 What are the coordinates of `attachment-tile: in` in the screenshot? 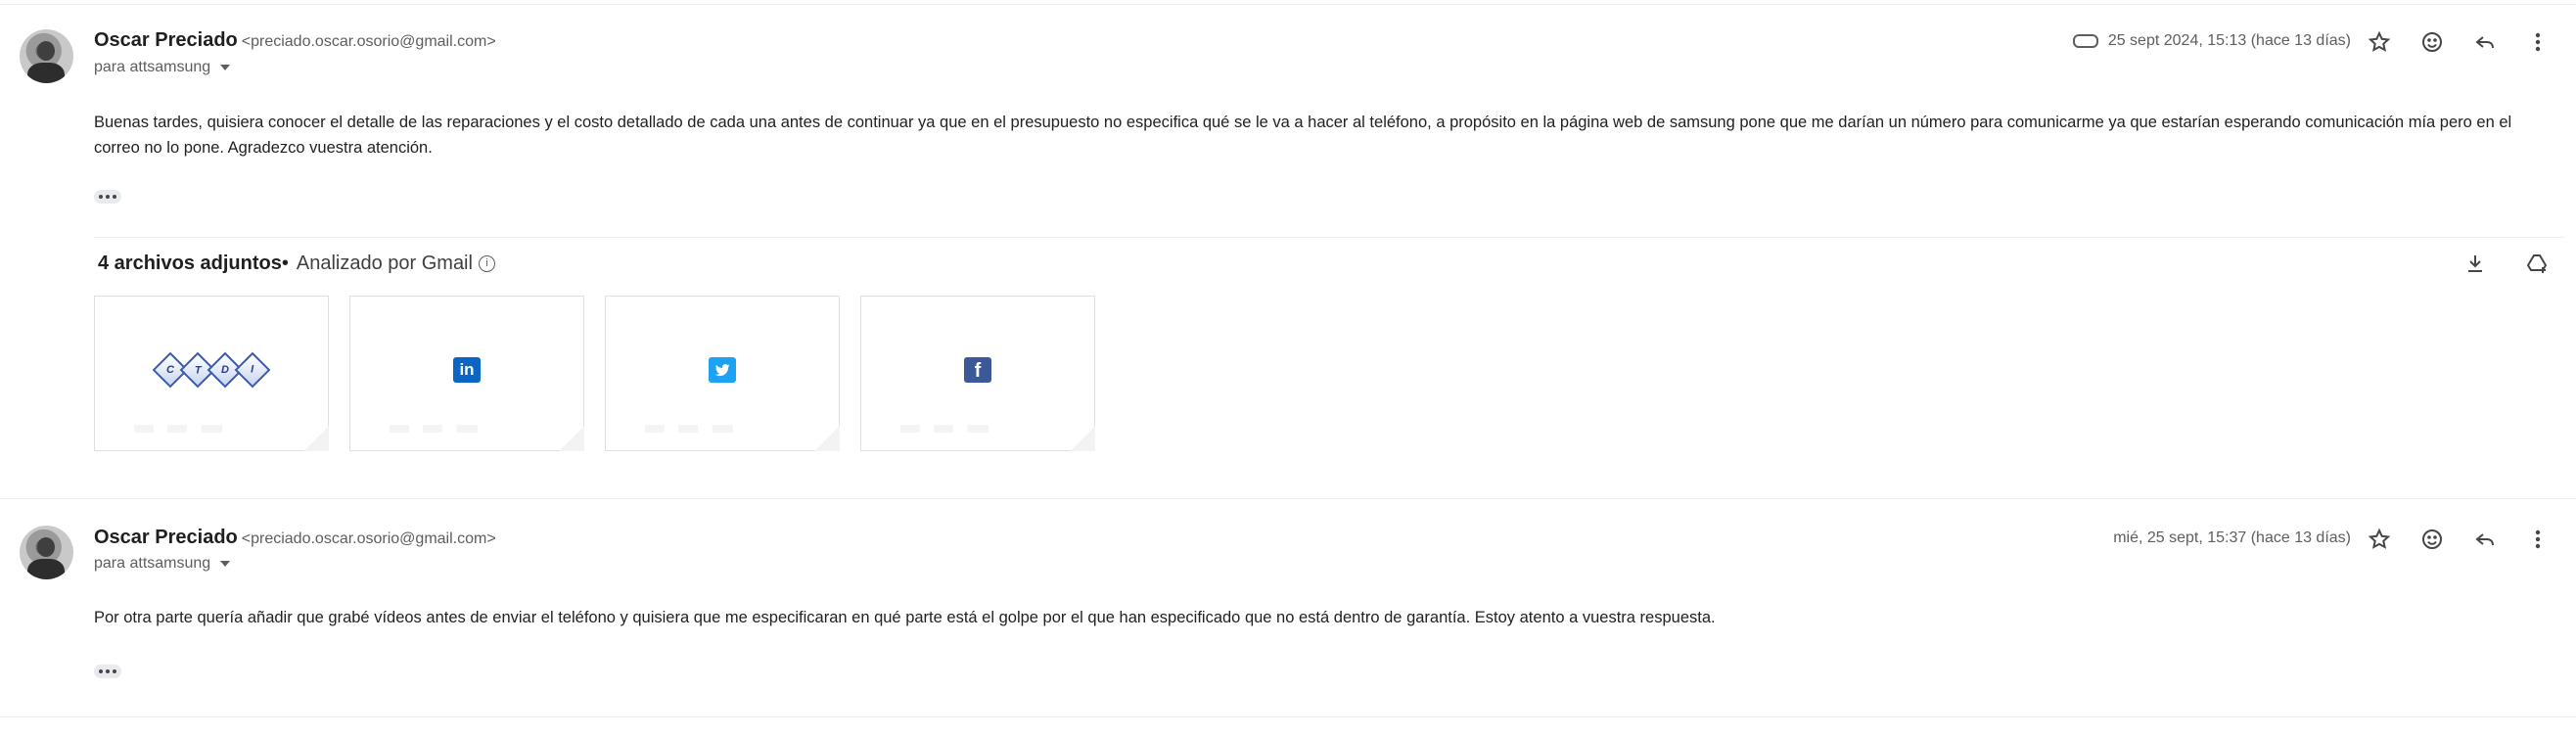 It's located at (466, 374).